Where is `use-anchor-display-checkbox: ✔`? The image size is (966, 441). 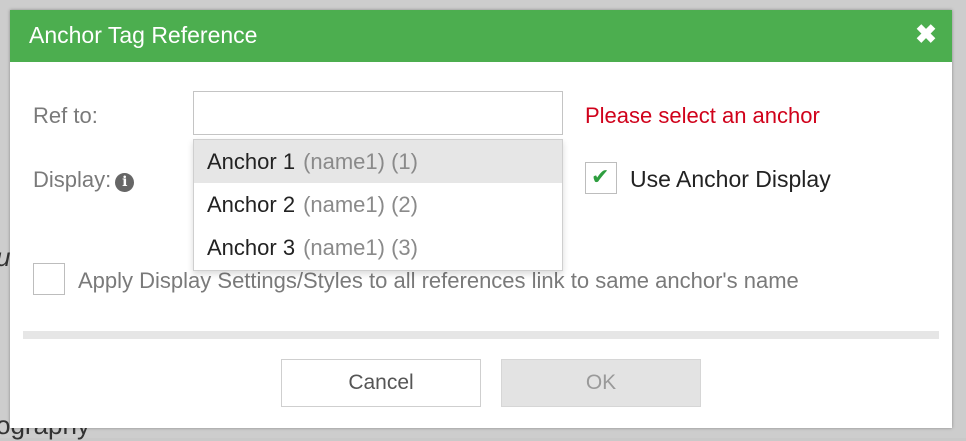 use-anchor-display-checkbox: ✔ is located at coordinates (601, 178).